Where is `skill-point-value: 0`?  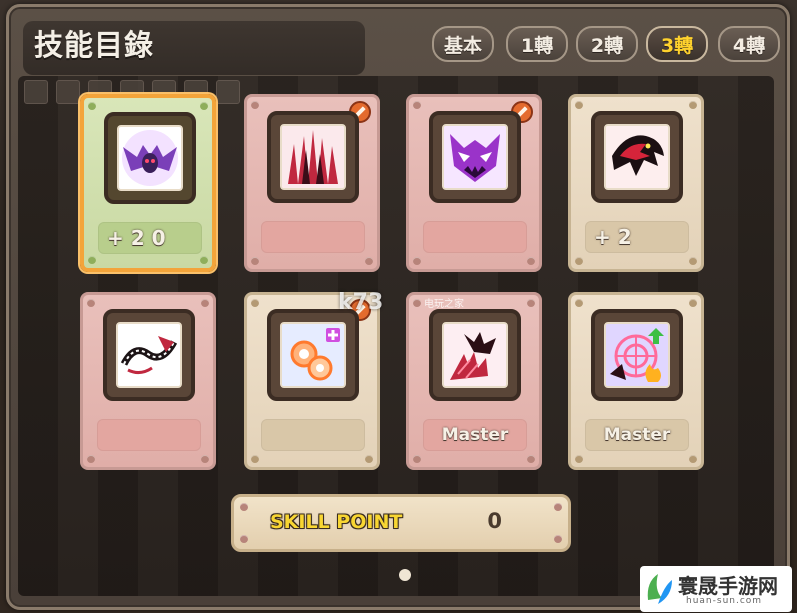
skill-point-value: 0 is located at coordinates (494, 521).